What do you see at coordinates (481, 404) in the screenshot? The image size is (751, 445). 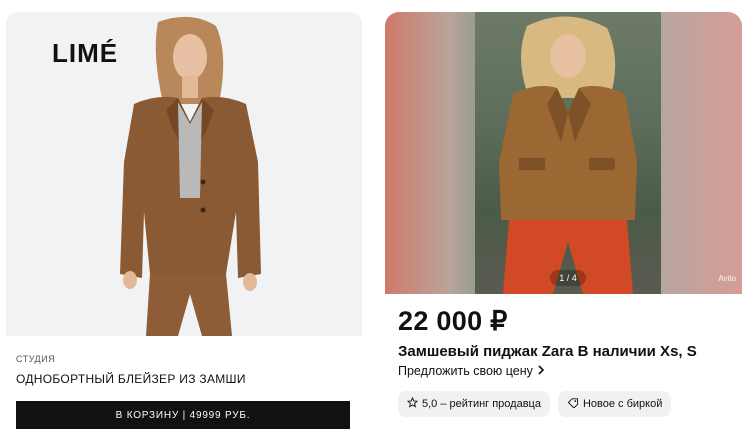 I see `seller-rating-label: 5,0 – рейтинг продавца` at bounding box center [481, 404].